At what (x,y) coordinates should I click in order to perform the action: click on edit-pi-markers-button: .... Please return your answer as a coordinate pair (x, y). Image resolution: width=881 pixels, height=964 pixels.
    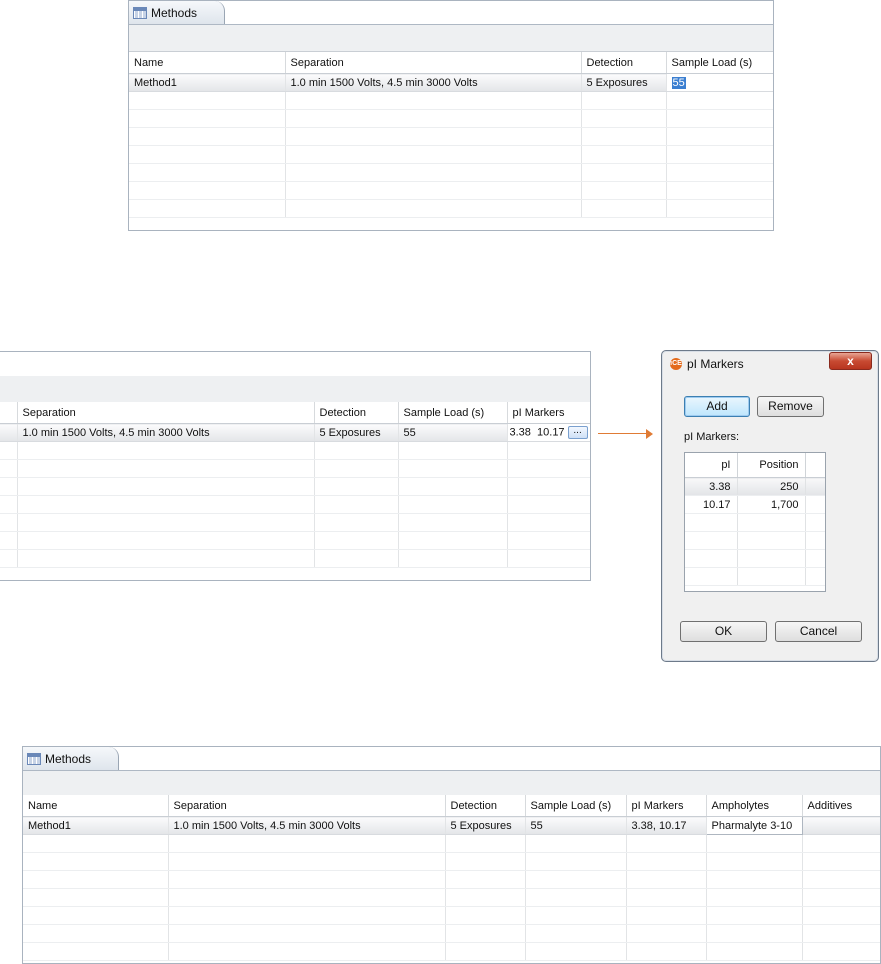
    Looking at the image, I should click on (577, 432).